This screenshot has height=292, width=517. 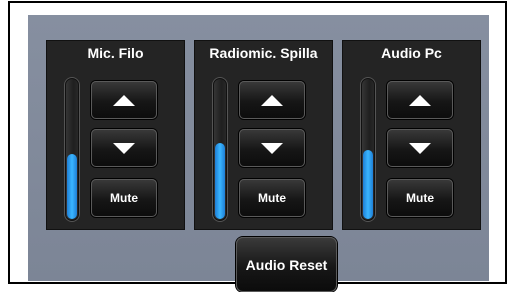 I want to click on channel-title: Mic. Filo, so click(x=115, y=53).